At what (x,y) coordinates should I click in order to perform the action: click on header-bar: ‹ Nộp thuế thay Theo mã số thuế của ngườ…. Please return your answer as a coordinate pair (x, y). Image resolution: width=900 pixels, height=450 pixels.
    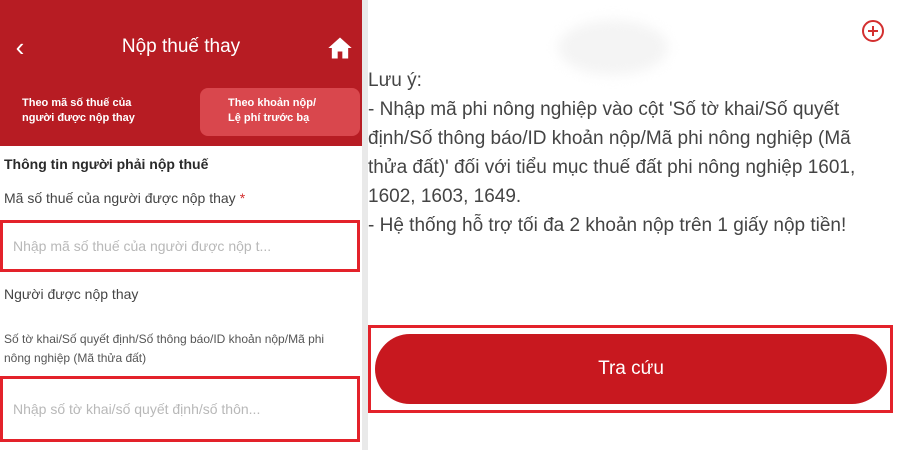
    Looking at the image, I should click on (181, 73).